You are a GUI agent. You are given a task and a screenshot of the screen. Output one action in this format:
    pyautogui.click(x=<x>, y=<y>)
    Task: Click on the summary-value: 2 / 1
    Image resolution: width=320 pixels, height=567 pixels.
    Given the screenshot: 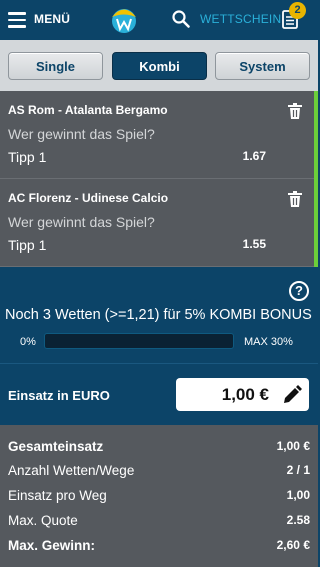 What is the action you would take?
    pyautogui.click(x=298, y=470)
    